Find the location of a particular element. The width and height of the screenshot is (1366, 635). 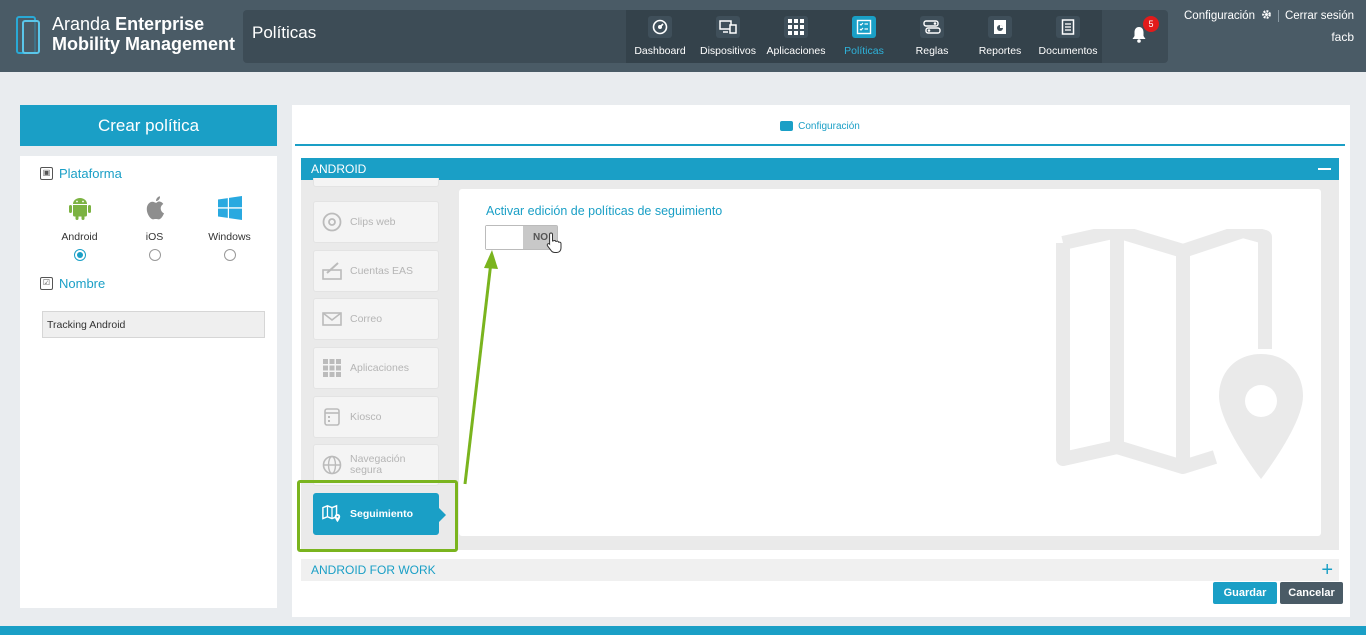

notification-count-badge: 5 is located at coordinates (1151, 24).